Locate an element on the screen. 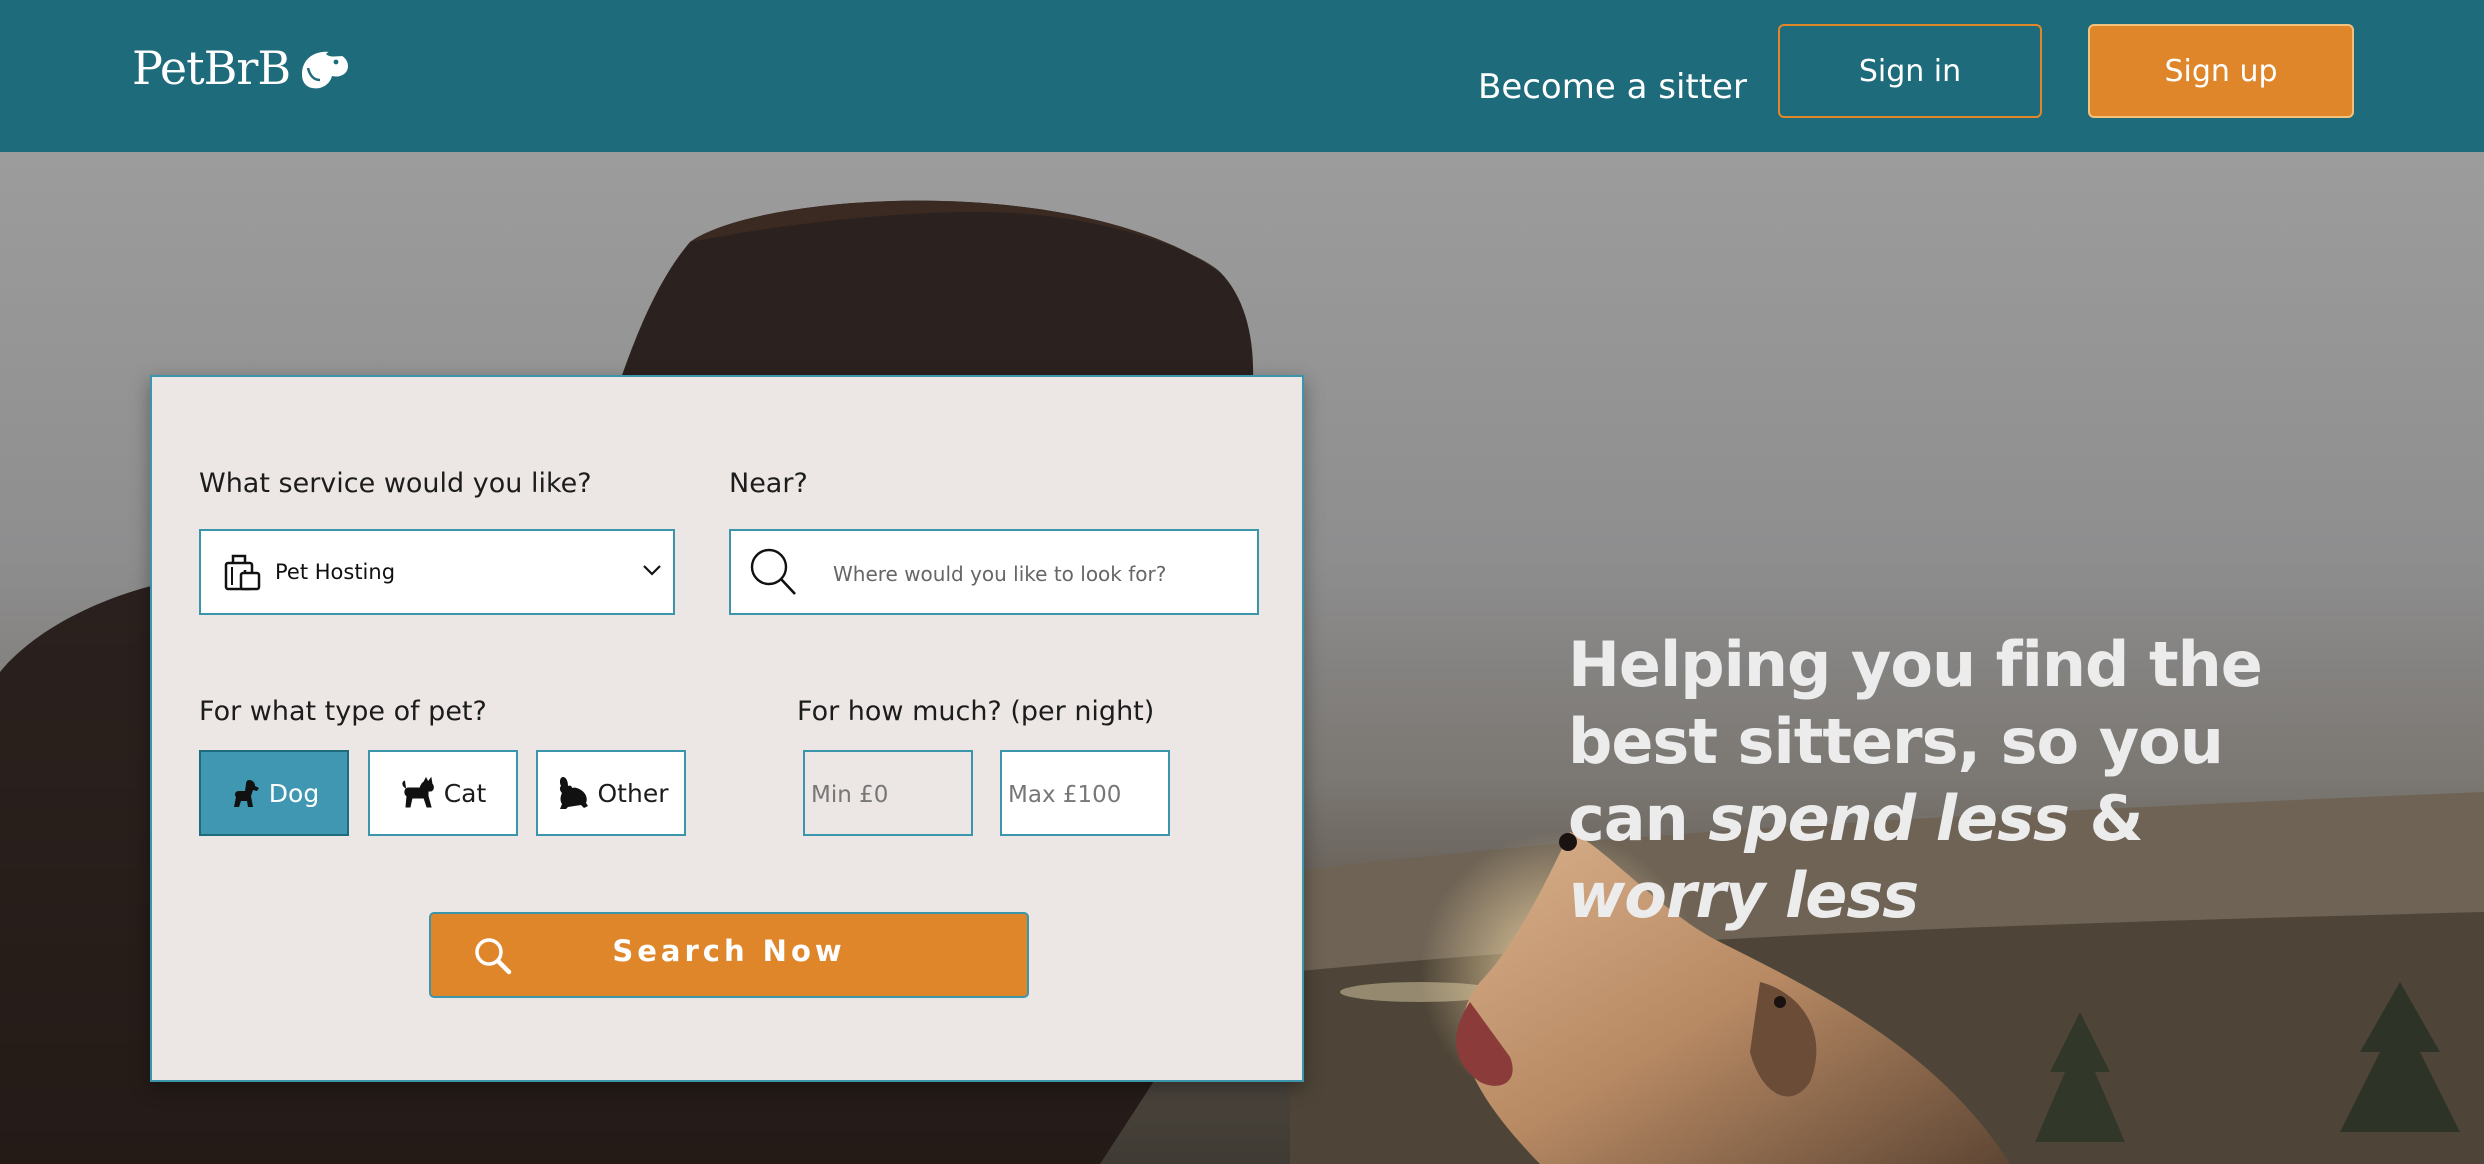 This screenshot has height=1164, width=2484. service-label: What service would you like? is located at coordinates (395, 483).